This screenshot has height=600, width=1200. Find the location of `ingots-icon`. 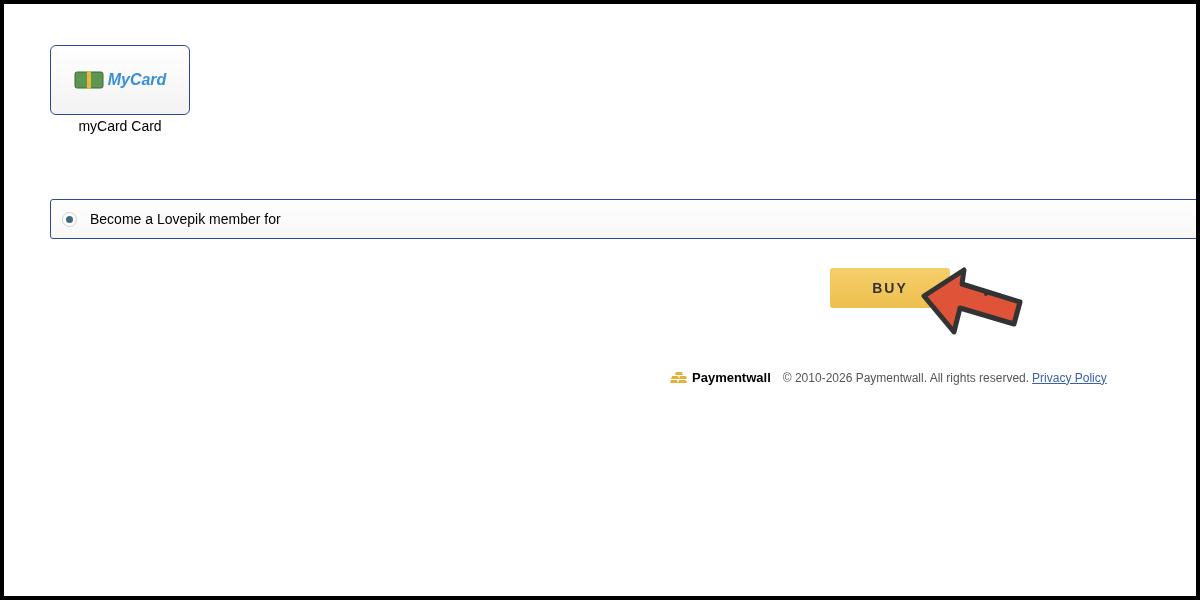

ingots-icon is located at coordinates (679, 378).